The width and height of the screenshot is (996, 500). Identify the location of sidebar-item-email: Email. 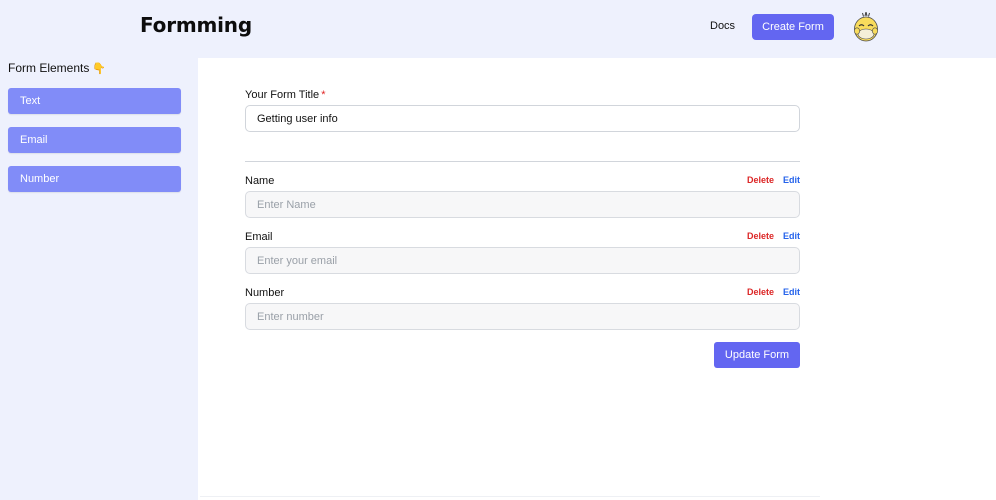
(94, 140).